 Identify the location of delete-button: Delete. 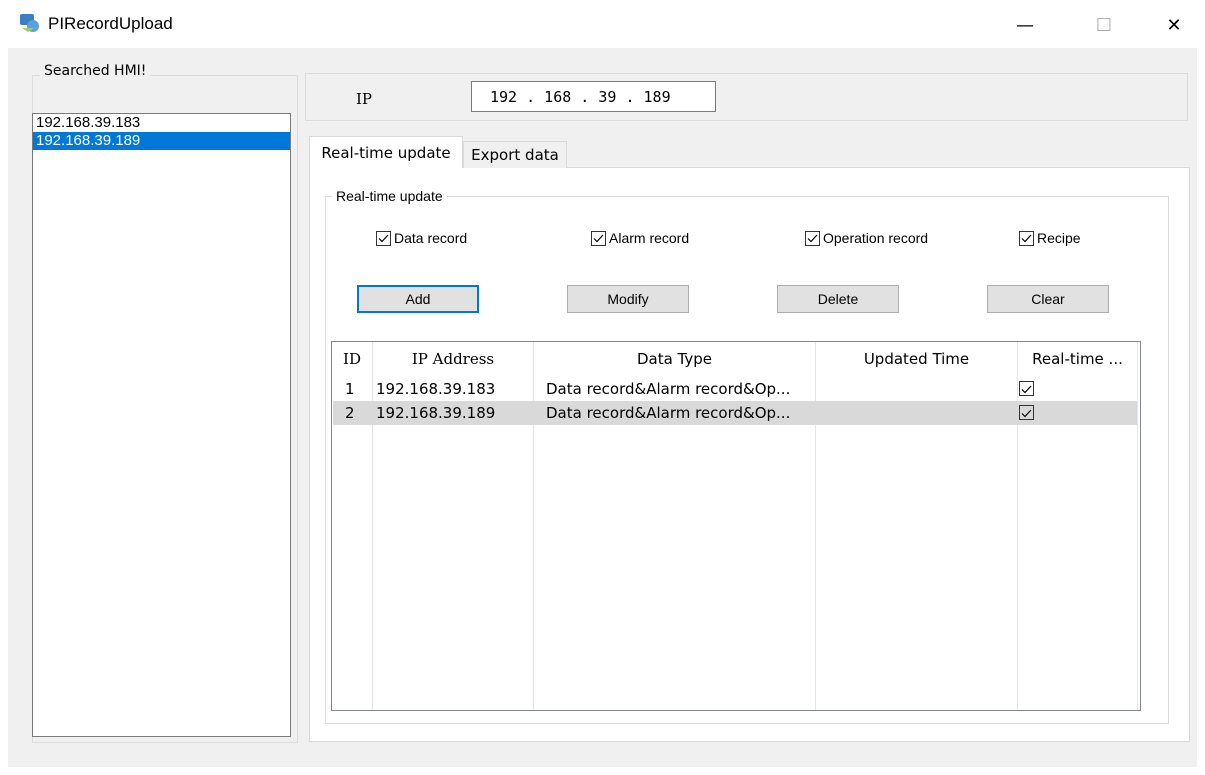
(838, 299).